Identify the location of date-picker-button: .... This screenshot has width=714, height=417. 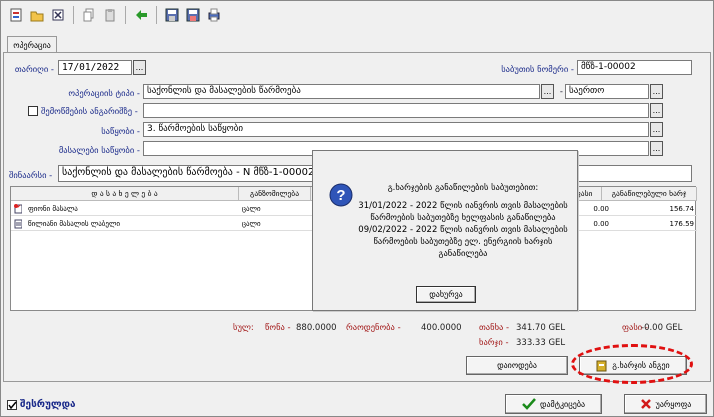
(139, 67).